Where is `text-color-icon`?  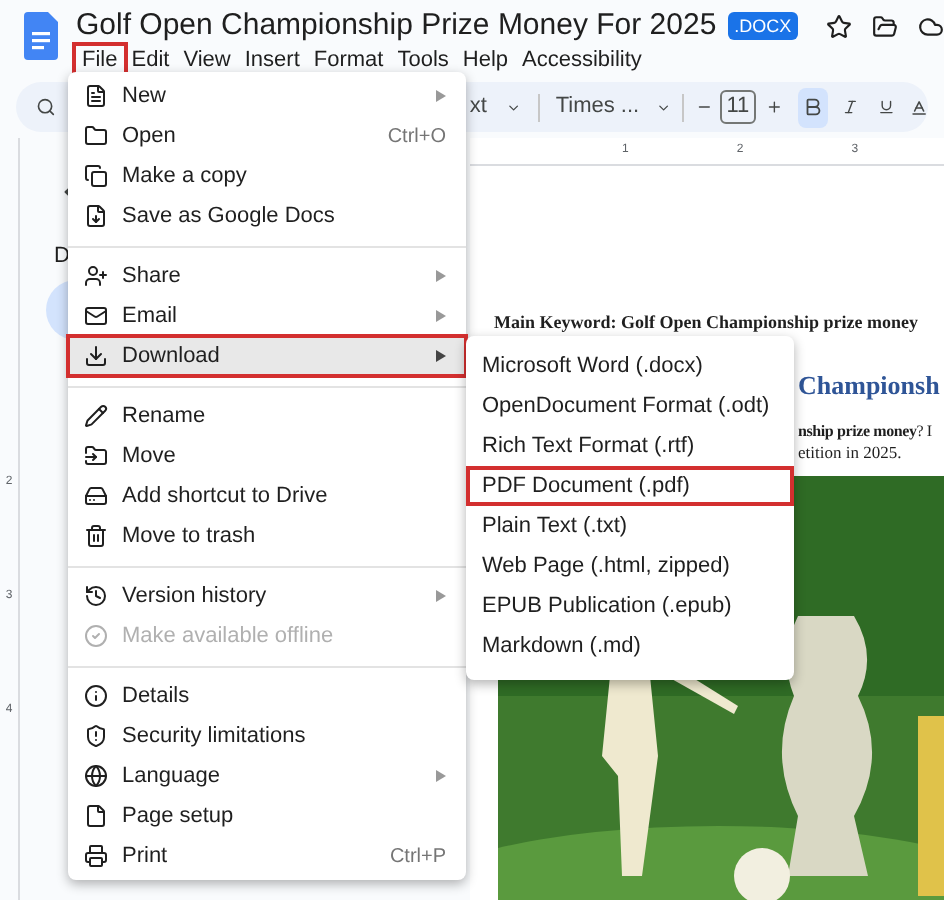 text-color-icon is located at coordinates (919, 107).